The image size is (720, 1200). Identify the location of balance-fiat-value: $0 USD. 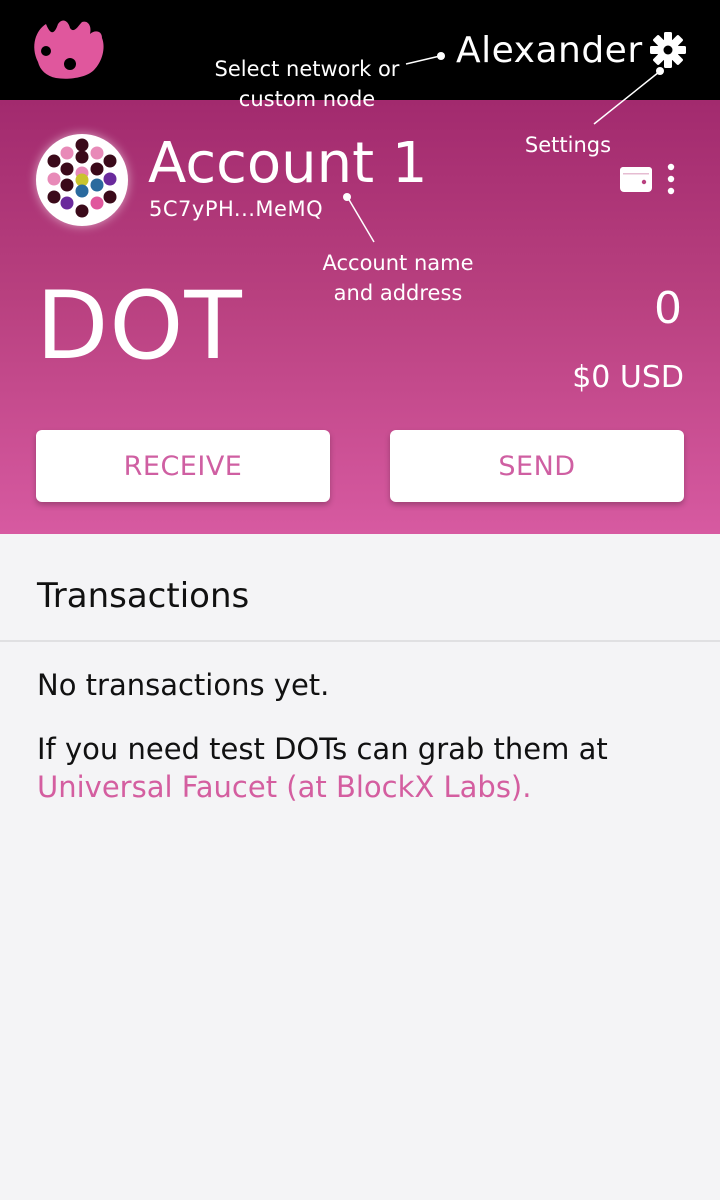
(628, 377).